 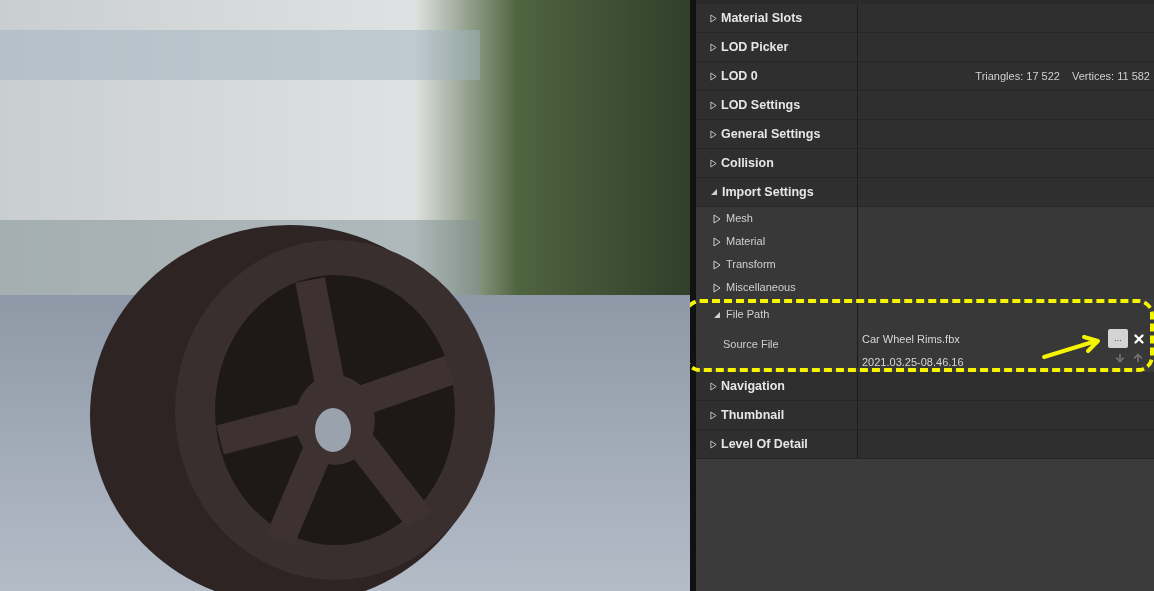 What do you see at coordinates (913, 361) in the screenshot?
I see `file-timestamp: 2021.03.25-08.46.16` at bounding box center [913, 361].